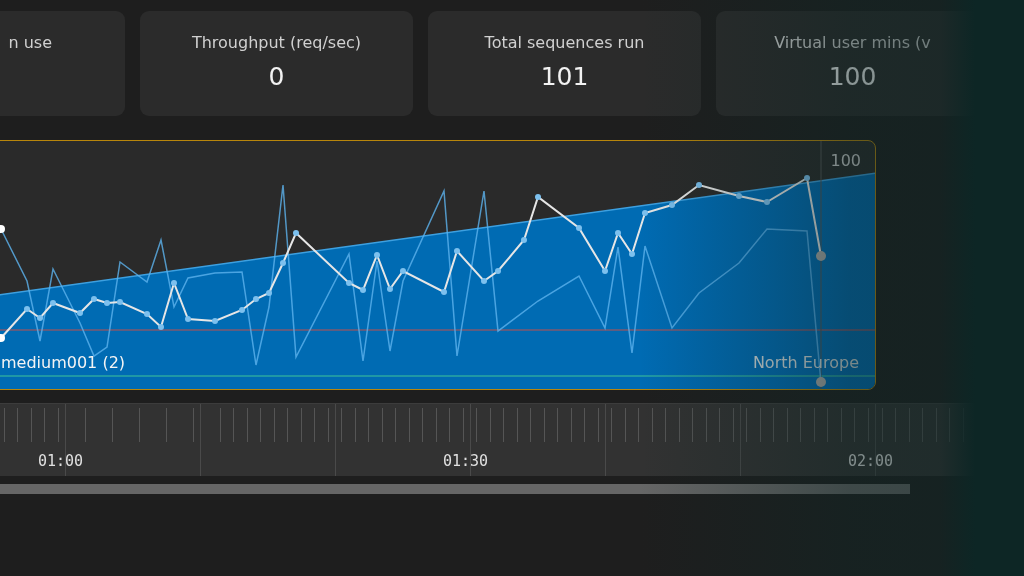 This screenshot has width=1024, height=576. What do you see at coordinates (564, 42) in the screenshot?
I see `stat-label: Total sequences run` at bounding box center [564, 42].